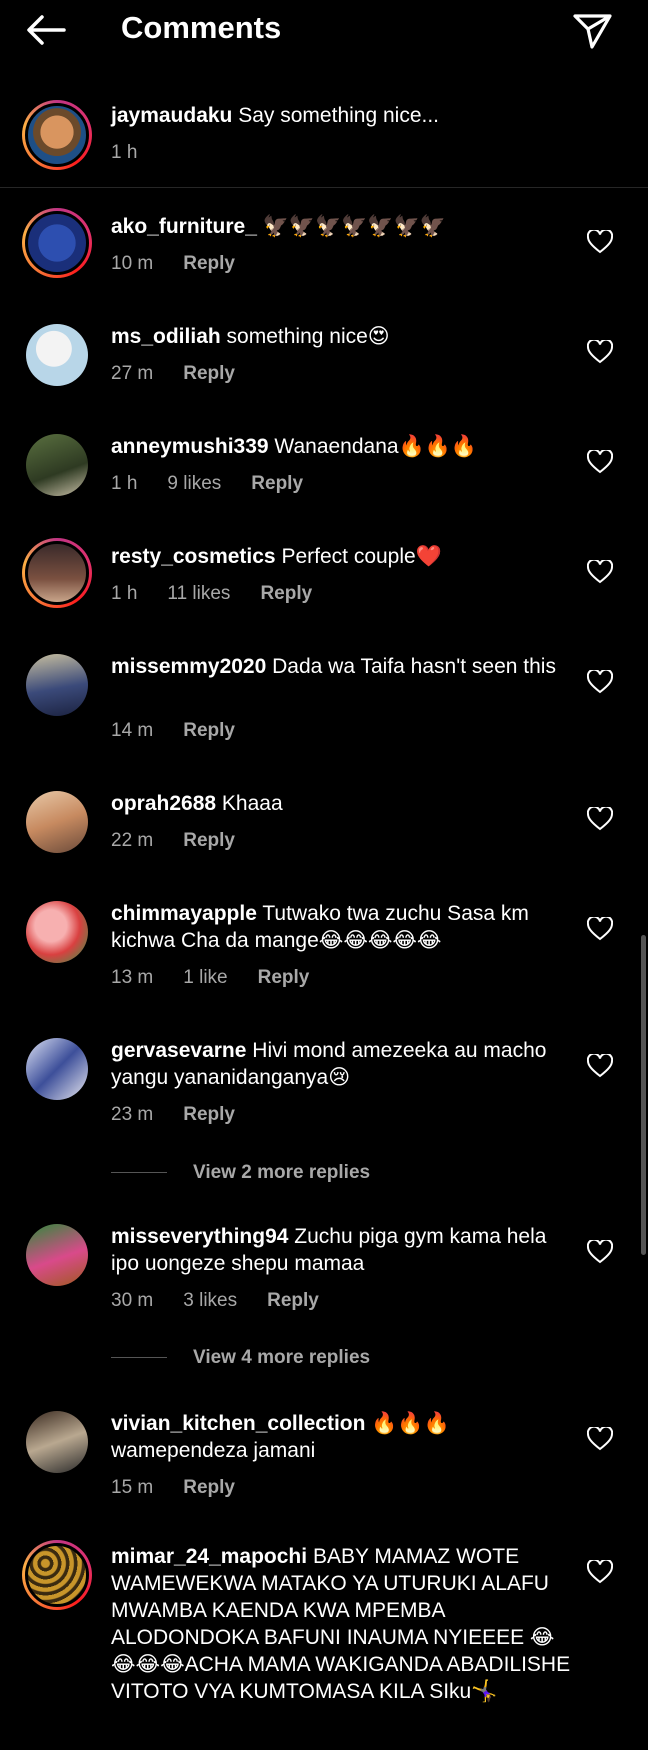  I want to click on comment-time: 30 m, so click(132, 1300).